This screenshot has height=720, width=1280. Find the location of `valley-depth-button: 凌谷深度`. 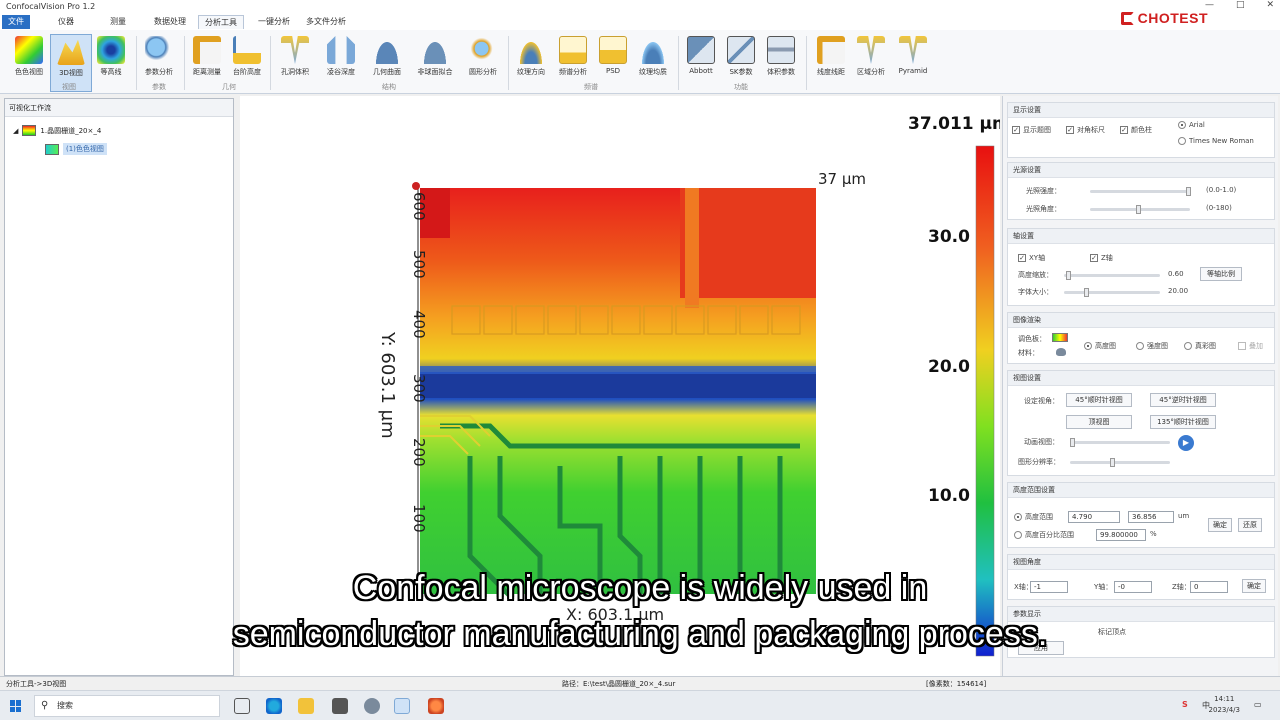

valley-depth-button: 凌谷深度 is located at coordinates (341, 63).